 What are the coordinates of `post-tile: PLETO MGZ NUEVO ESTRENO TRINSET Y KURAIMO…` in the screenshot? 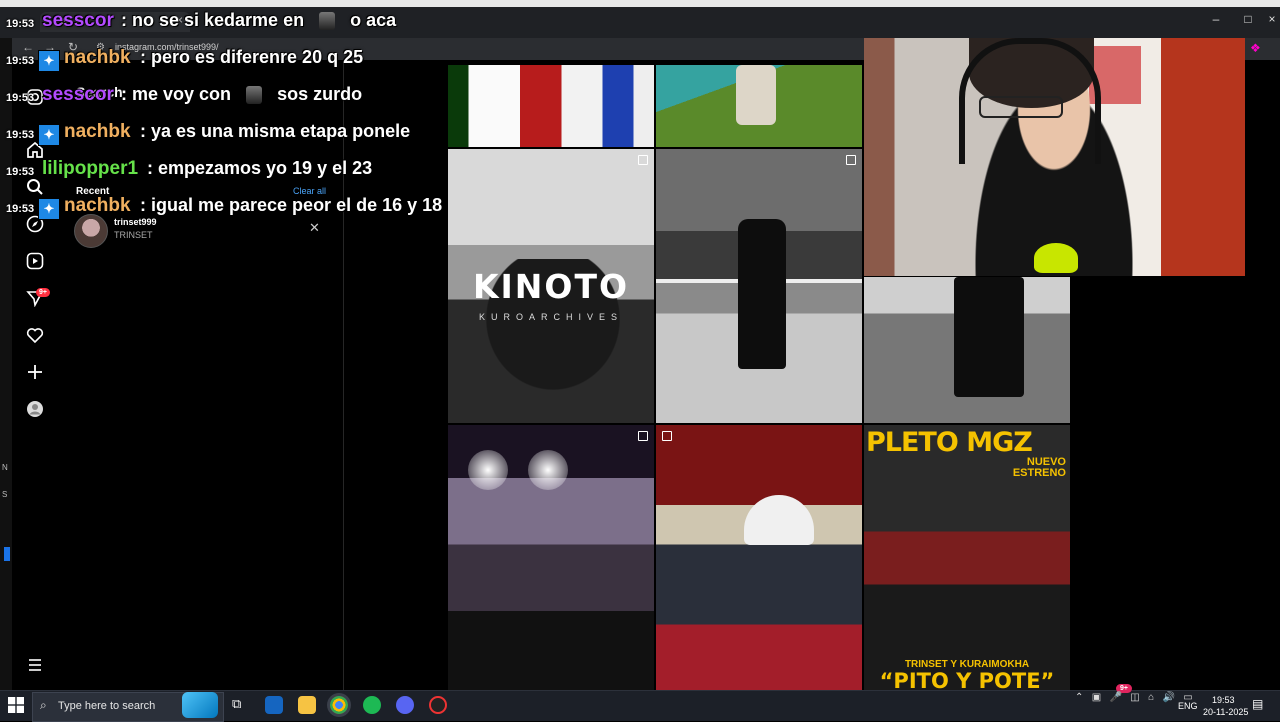 It's located at (967, 558).